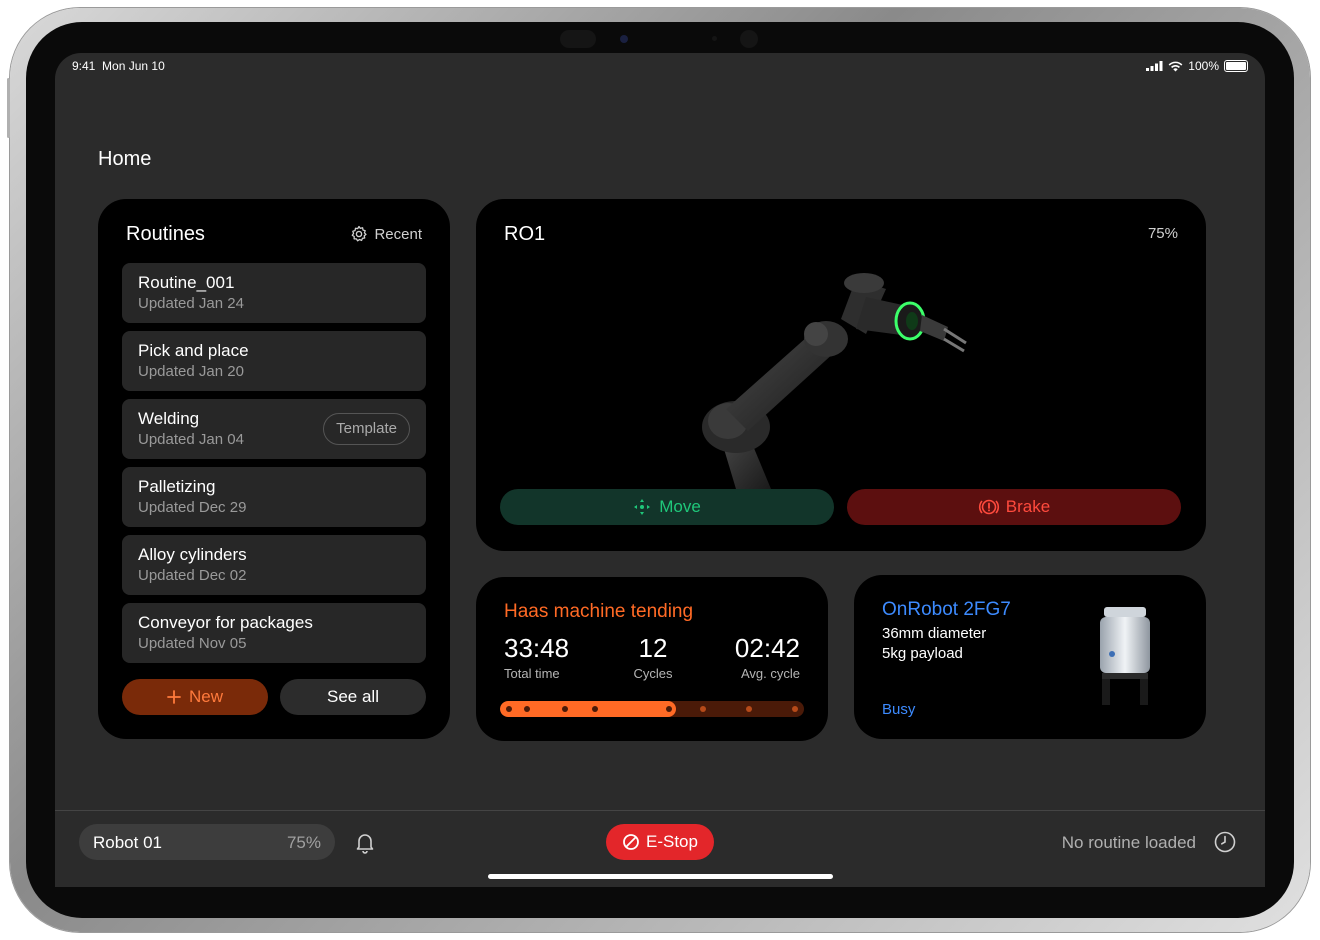 The height and width of the screenshot is (940, 1320). I want to click on cycles-stat: 12 Cycles, so click(653, 657).